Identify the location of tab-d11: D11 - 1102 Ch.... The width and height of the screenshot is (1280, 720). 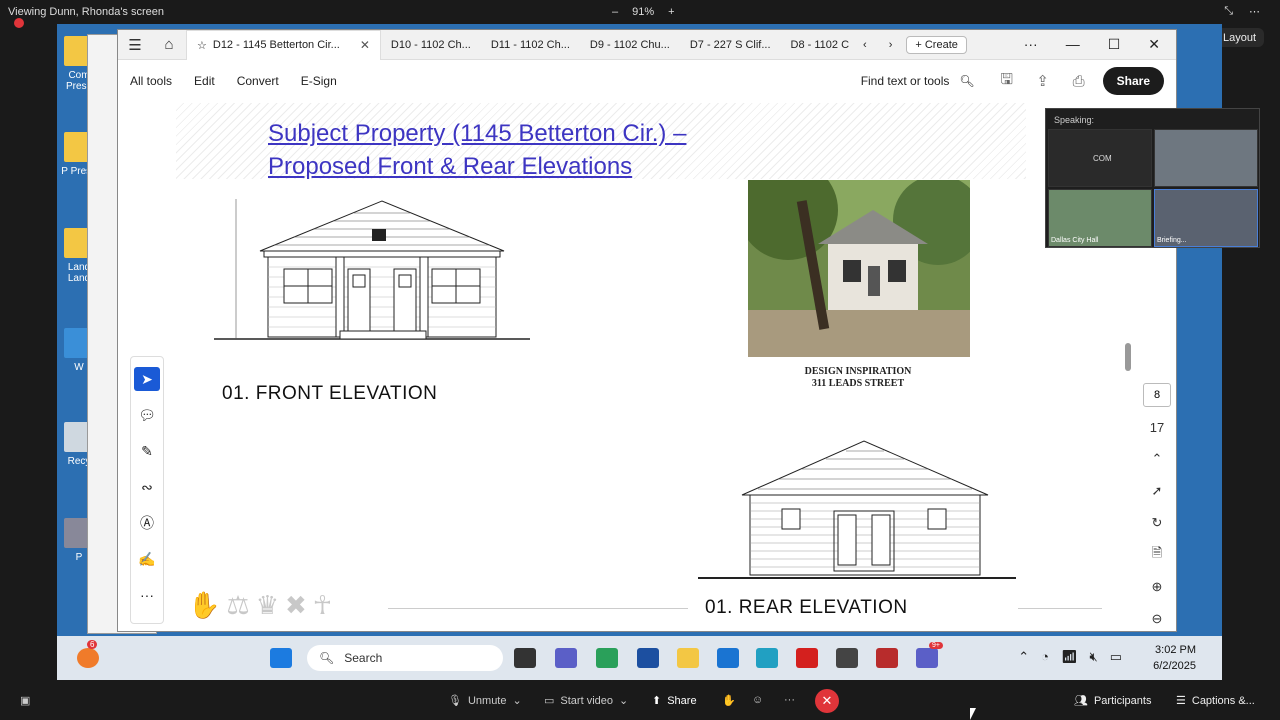
(530, 45).